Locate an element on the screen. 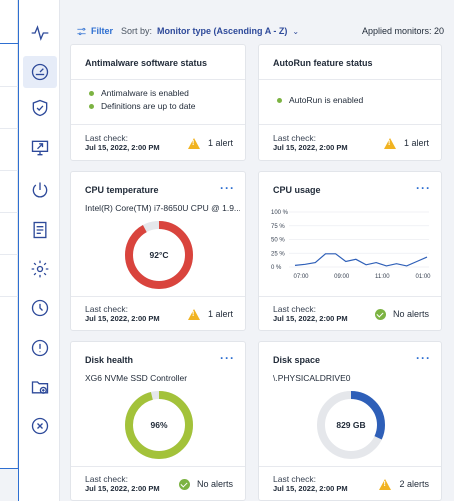 This screenshot has width=454, height=501. power-icon is located at coordinates (40, 190).